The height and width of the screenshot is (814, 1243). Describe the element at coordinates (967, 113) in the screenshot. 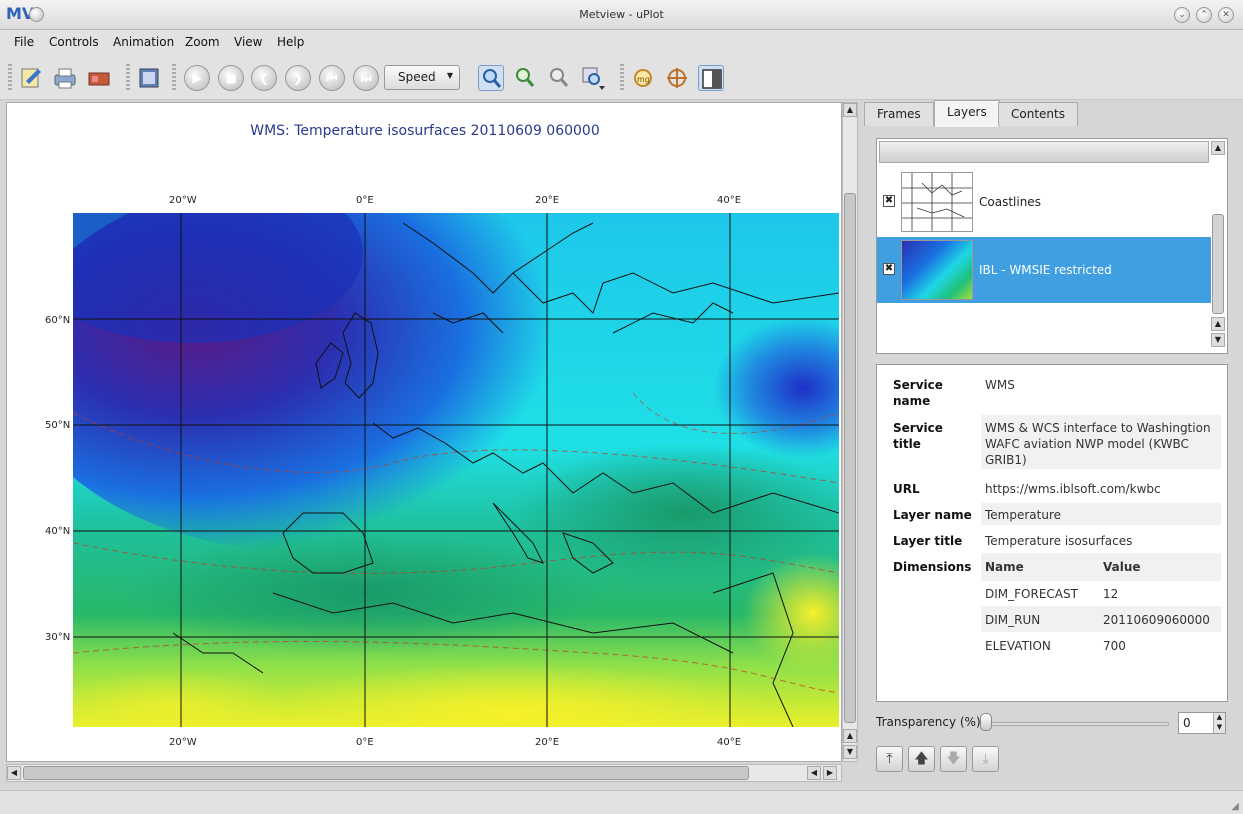

I see `tab-layers: Layers` at that location.